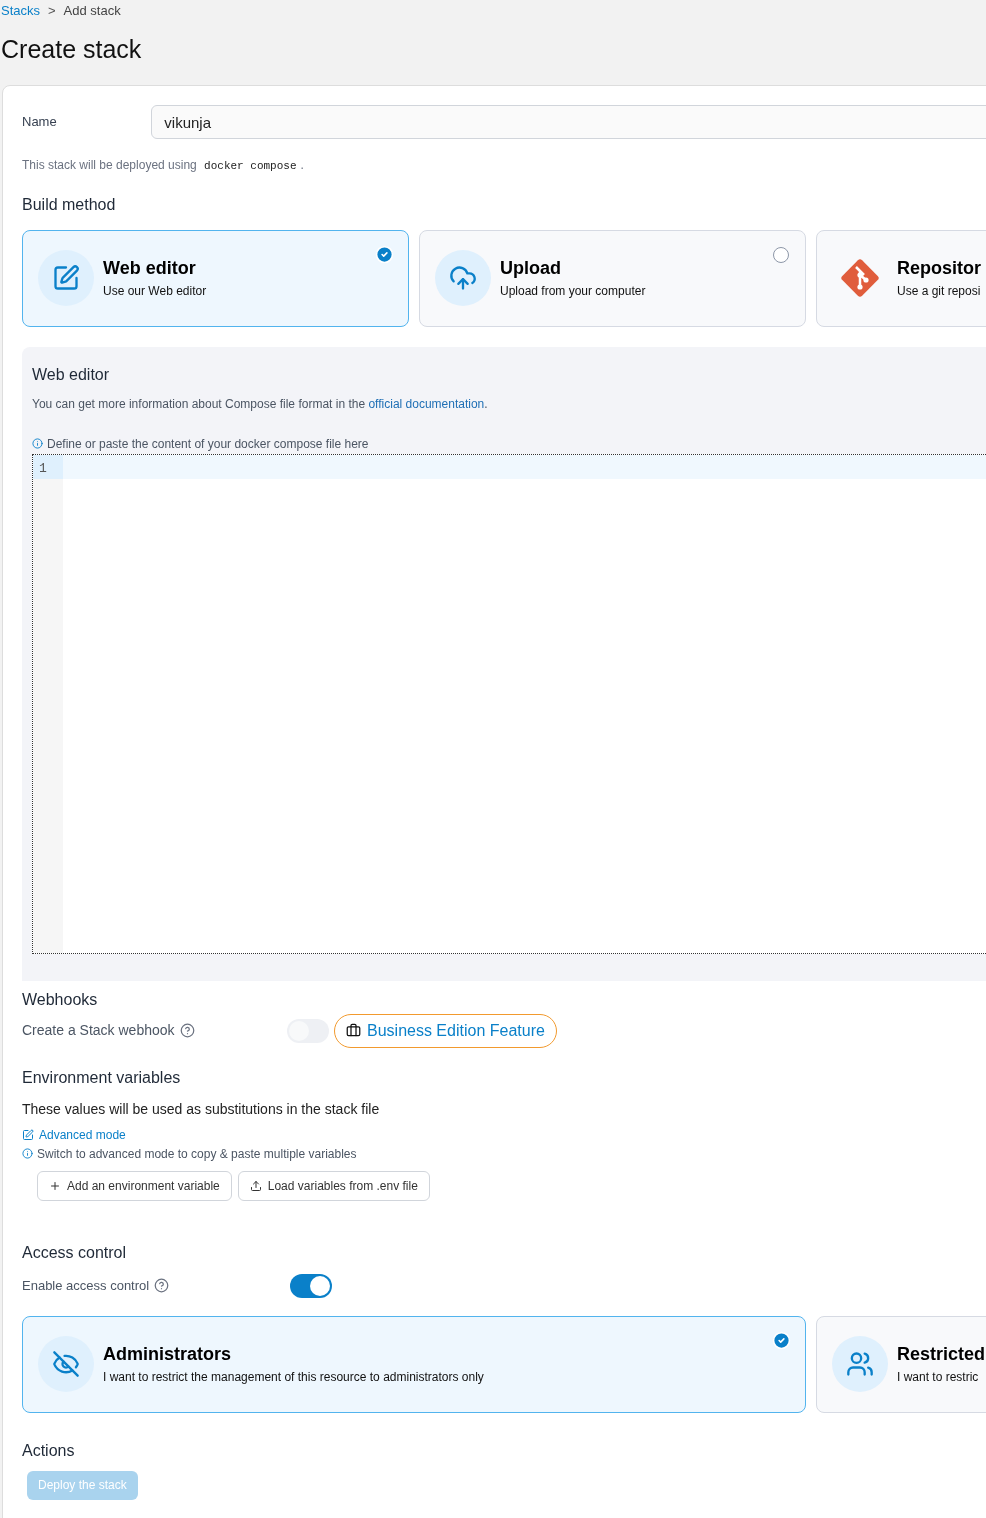 The height and width of the screenshot is (1518, 986). Describe the element at coordinates (168, 1354) in the screenshot. I see `option-title: Administrators` at that location.